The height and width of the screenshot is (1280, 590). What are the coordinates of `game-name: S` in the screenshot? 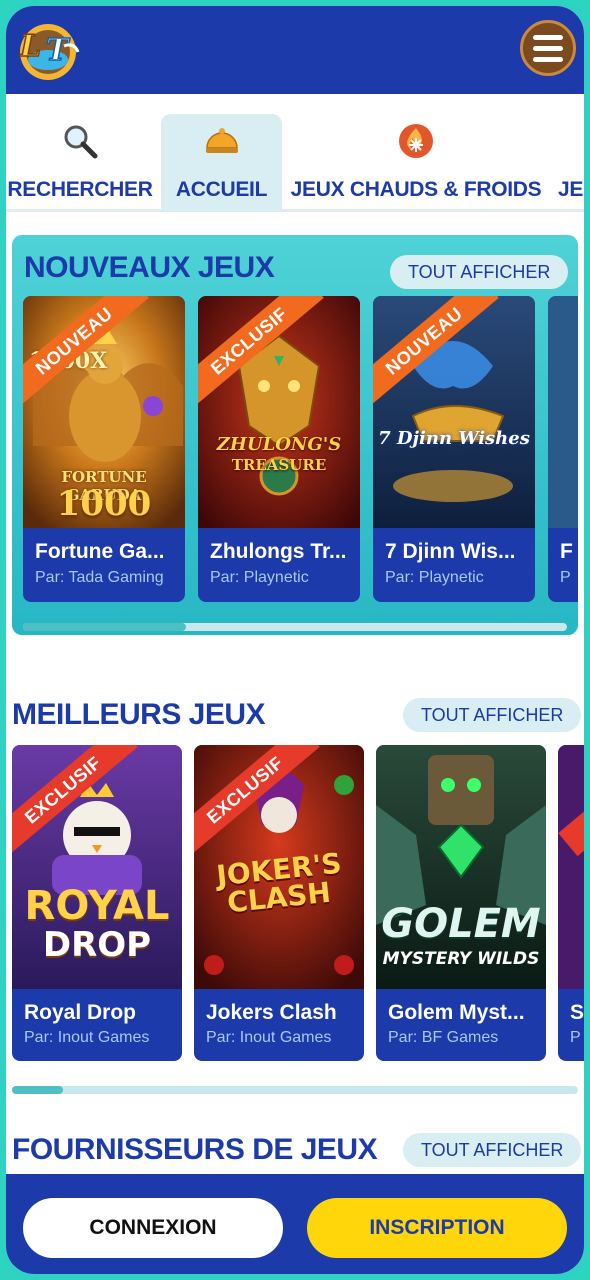 It's located at (577, 1012).